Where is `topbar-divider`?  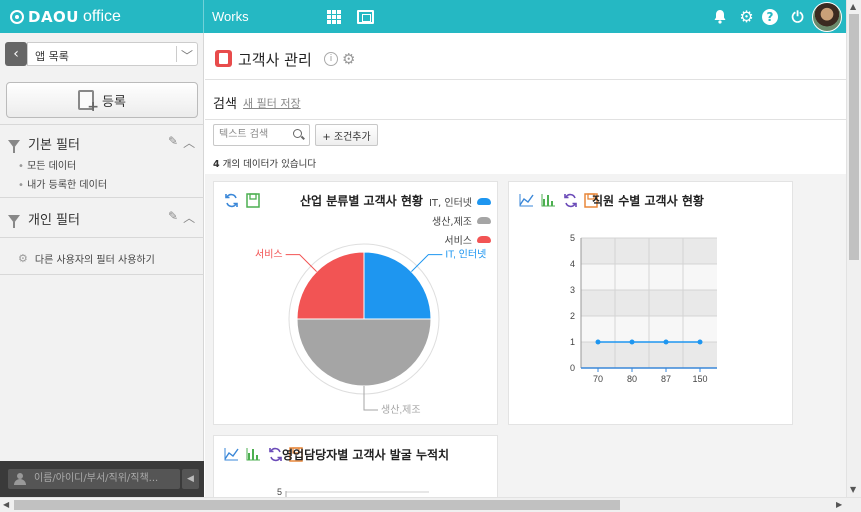 topbar-divider is located at coordinates (203, 16).